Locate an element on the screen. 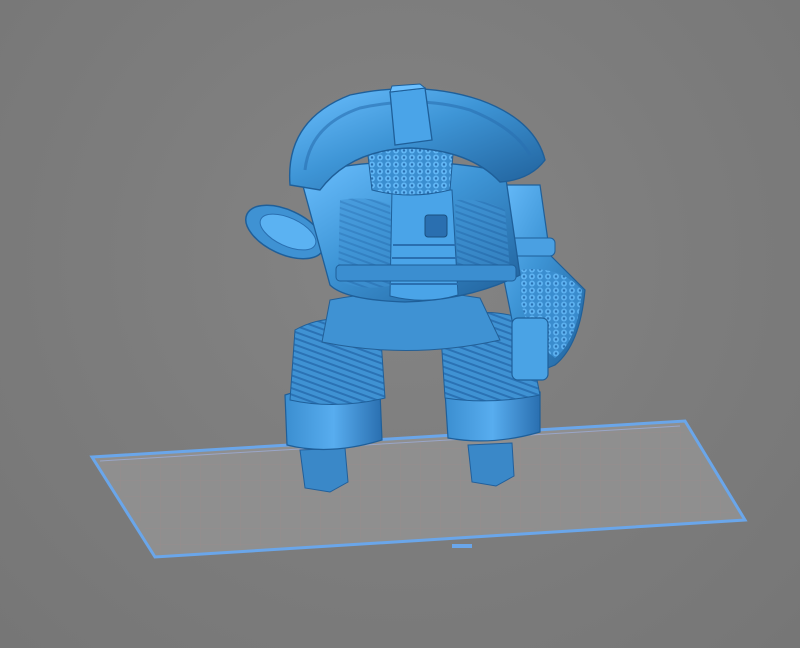  belt-buckle is located at coordinates (436, 226).